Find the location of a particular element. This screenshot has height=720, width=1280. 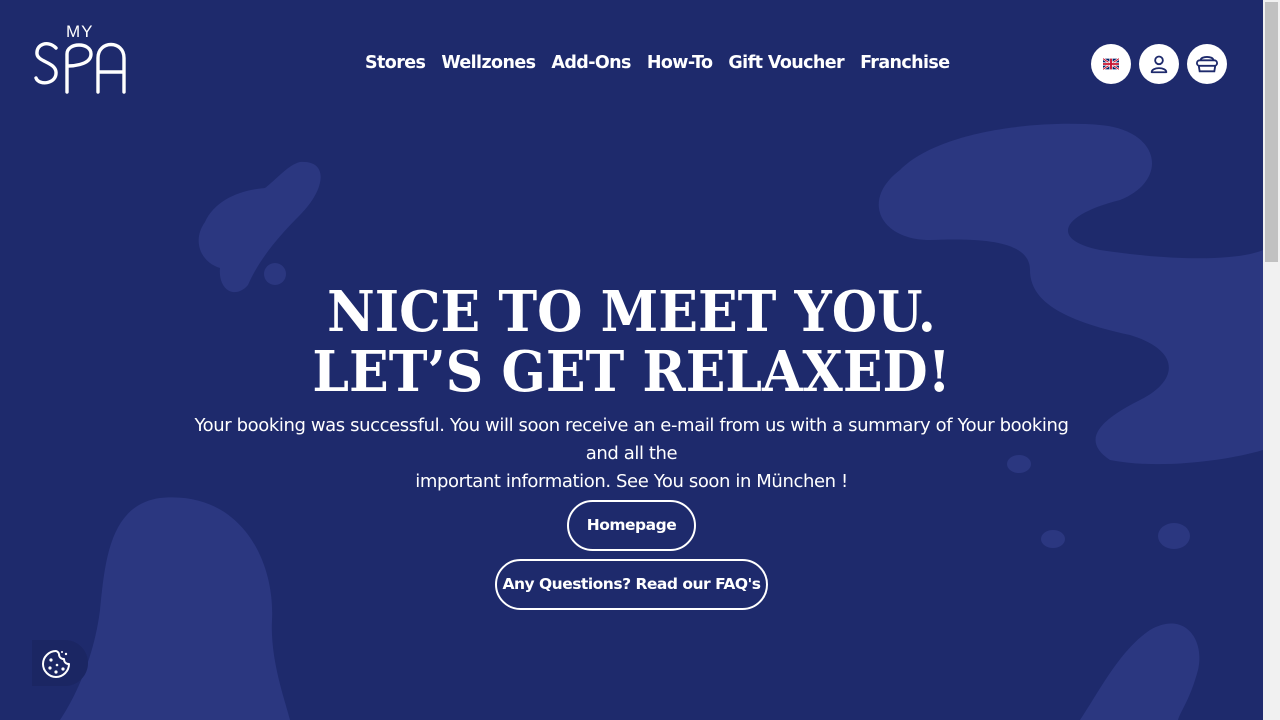

nav-wellzones: Wellzones is located at coordinates (488, 63).